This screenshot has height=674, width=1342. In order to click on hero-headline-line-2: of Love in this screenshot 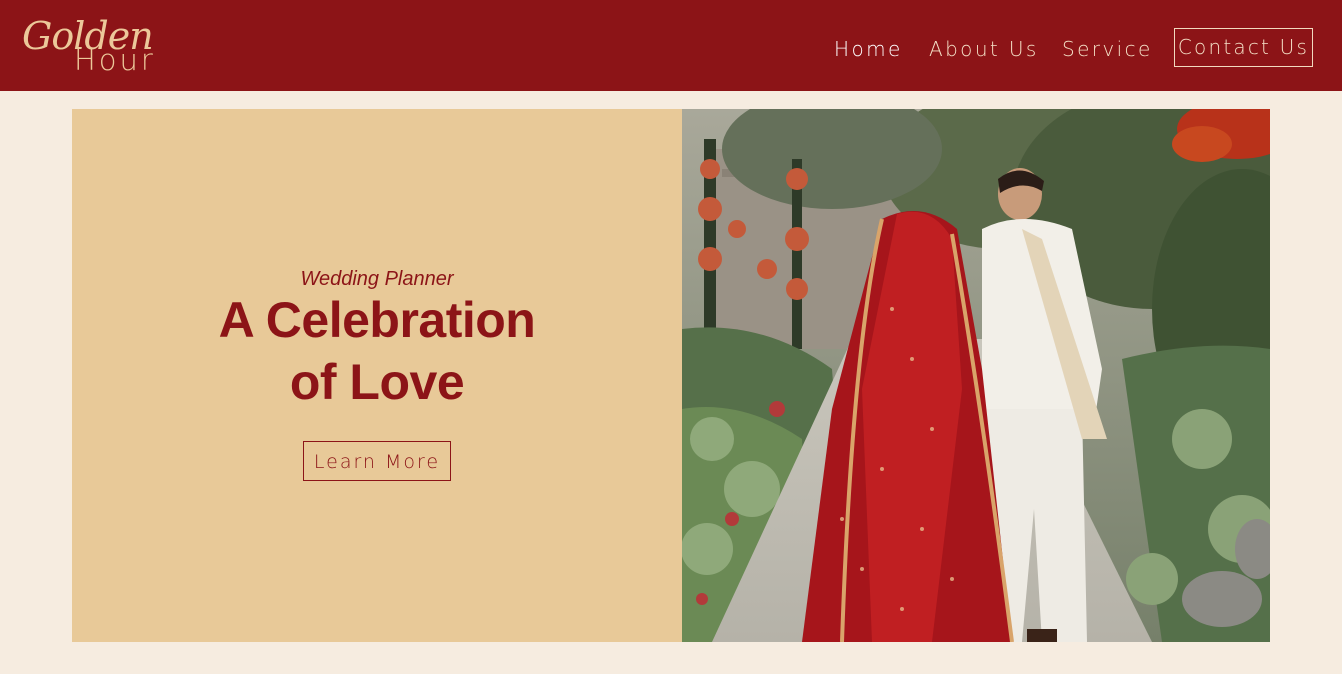, I will do `click(377, 382)`.